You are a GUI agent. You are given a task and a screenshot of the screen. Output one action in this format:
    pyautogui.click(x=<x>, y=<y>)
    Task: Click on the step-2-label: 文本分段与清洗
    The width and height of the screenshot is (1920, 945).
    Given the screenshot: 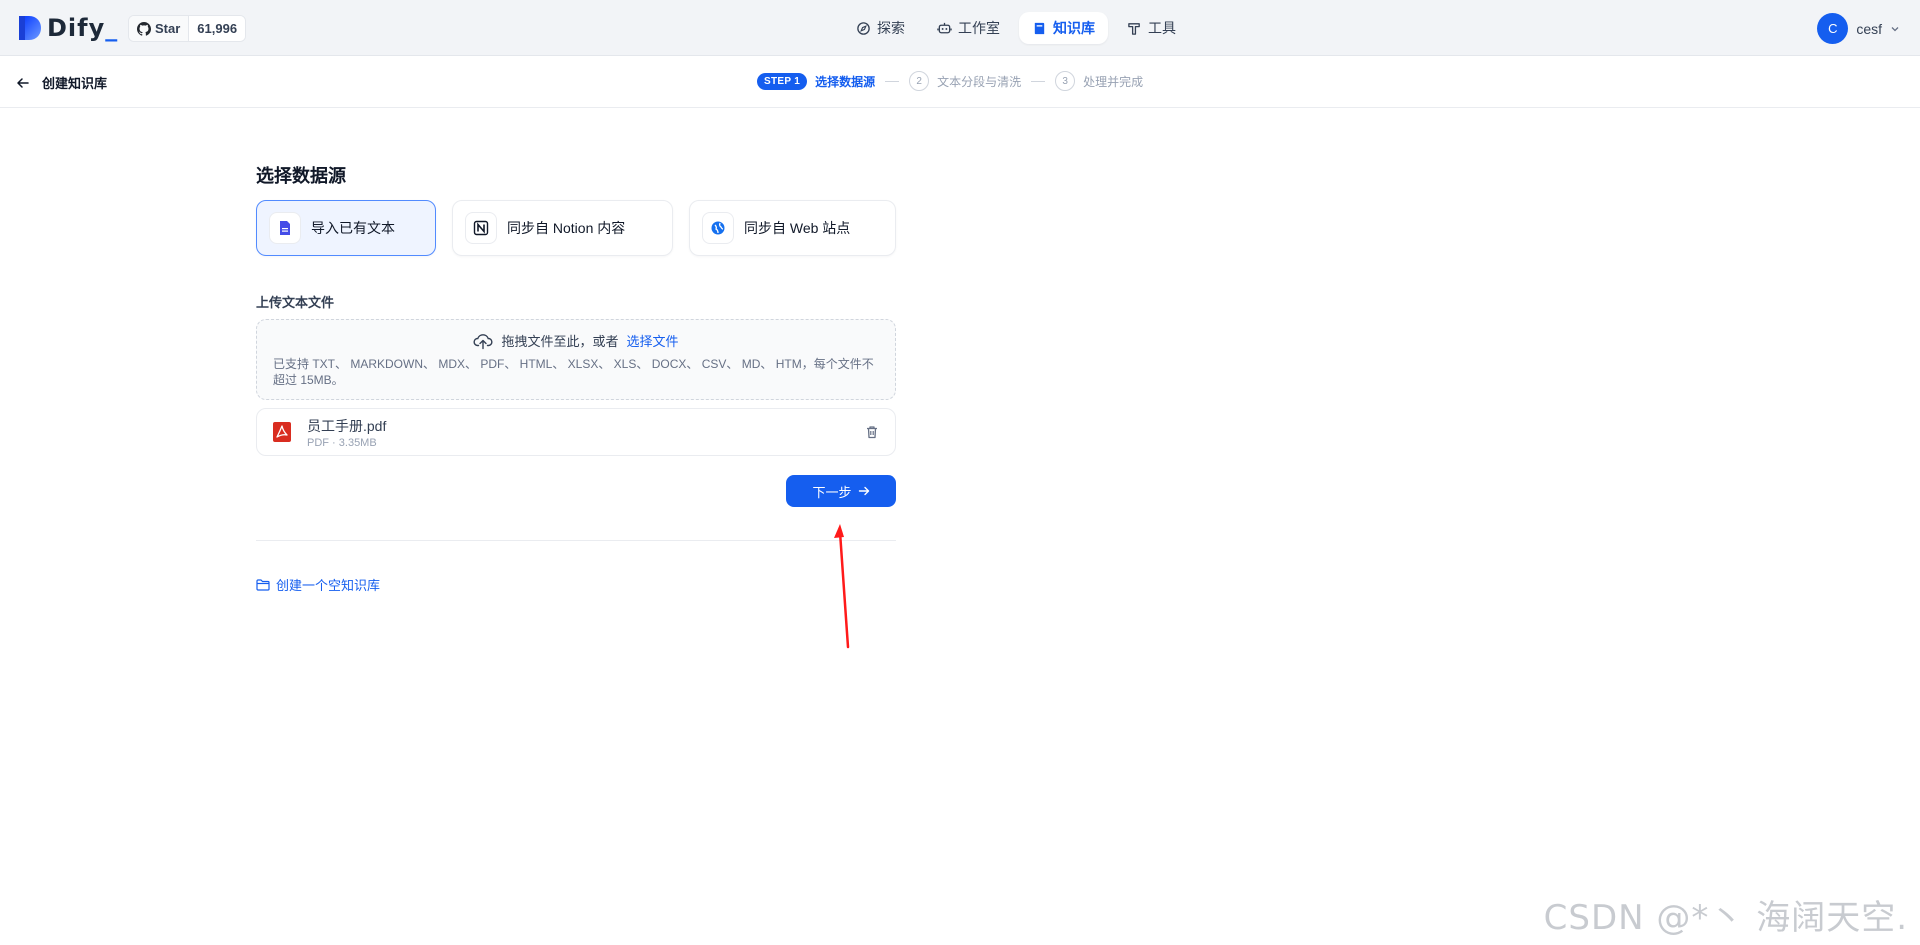 What is the action you would take?
    pyautogui.click(x=979, y=81)
    